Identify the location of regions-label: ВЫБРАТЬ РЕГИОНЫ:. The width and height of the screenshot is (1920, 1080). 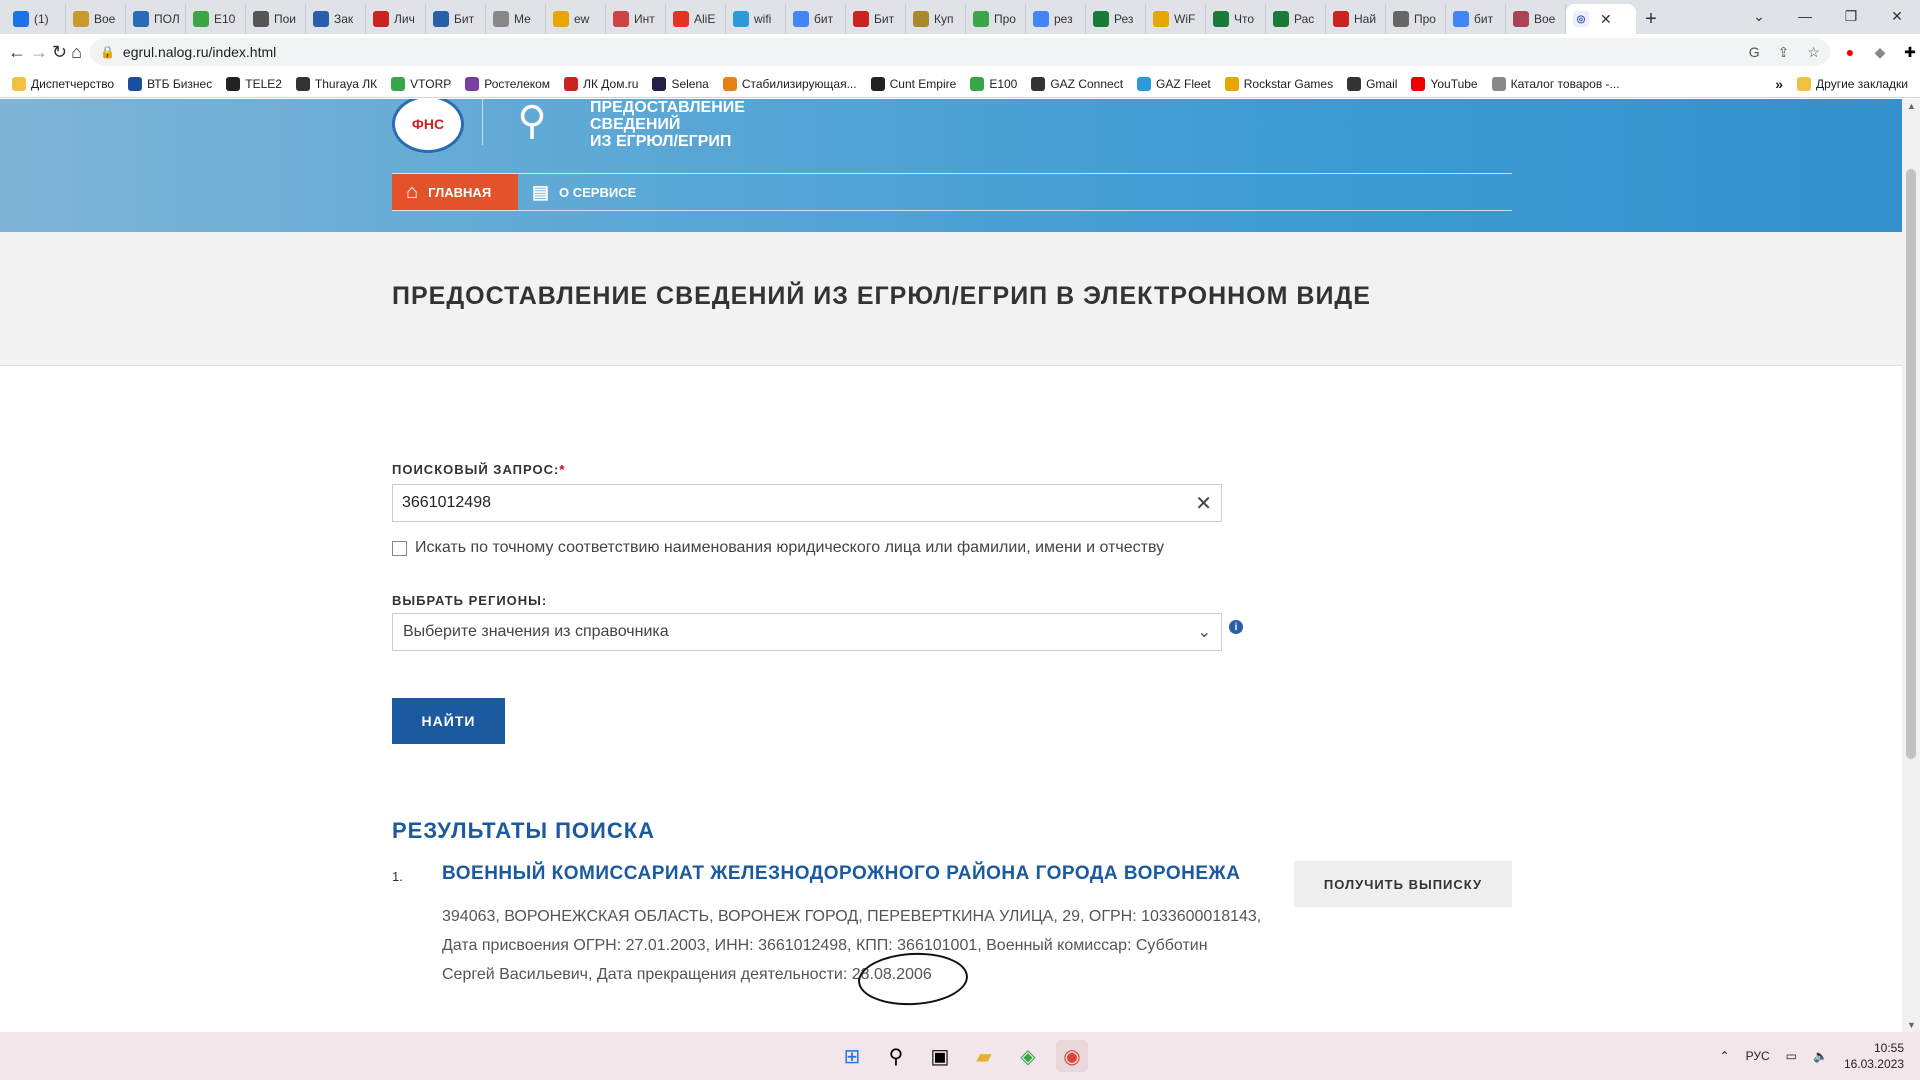
(470, 600).